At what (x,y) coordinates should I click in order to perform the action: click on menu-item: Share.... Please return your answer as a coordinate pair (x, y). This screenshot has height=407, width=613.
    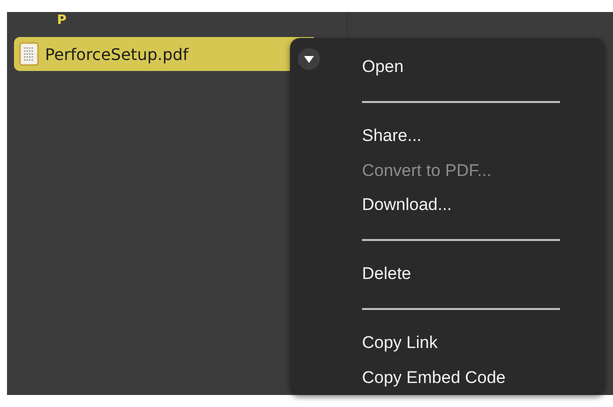
    Looking at the image, I should click on (392, 136).